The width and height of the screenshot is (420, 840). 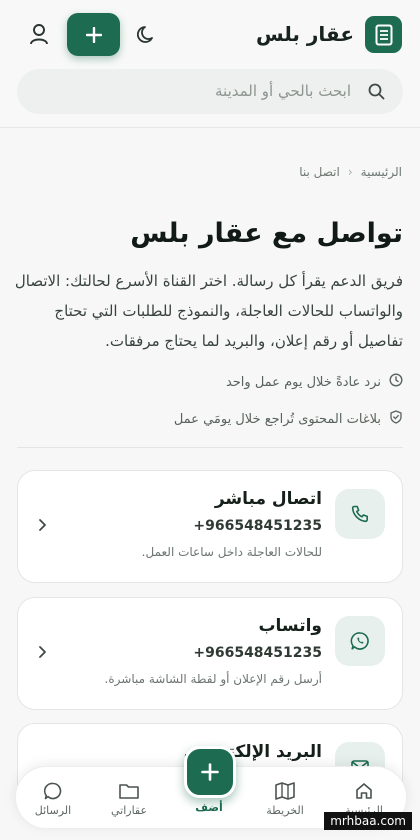 What do you see at coordinates (383, 34) in the screenshot?
I see `logo-icon` at bounding box center [383, 34].